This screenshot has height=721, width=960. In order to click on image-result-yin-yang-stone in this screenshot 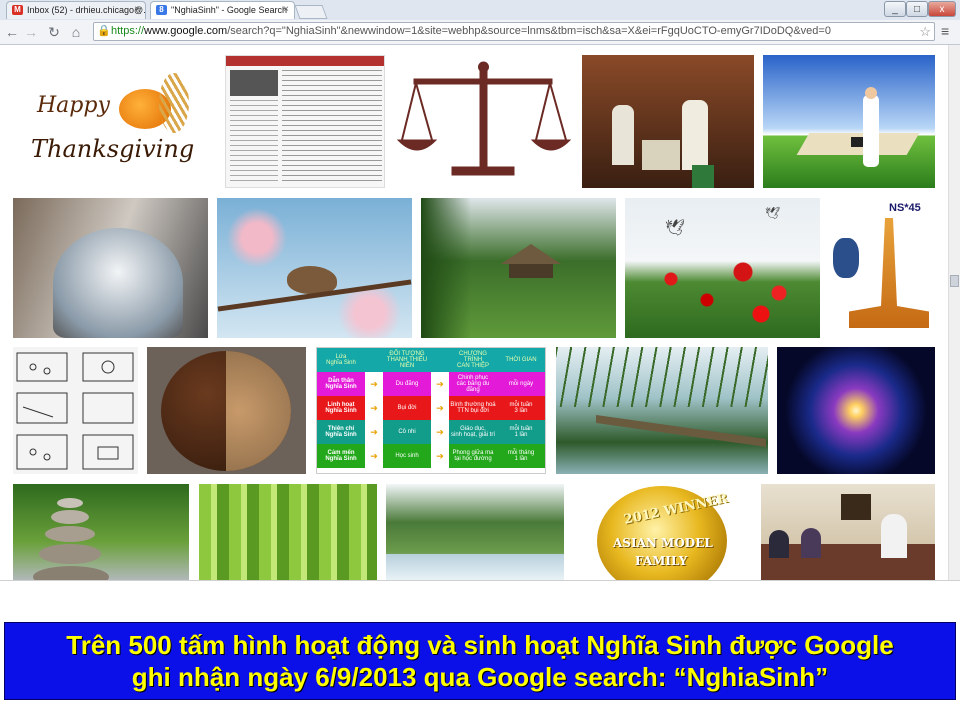, I will do `click(226, 410)`.